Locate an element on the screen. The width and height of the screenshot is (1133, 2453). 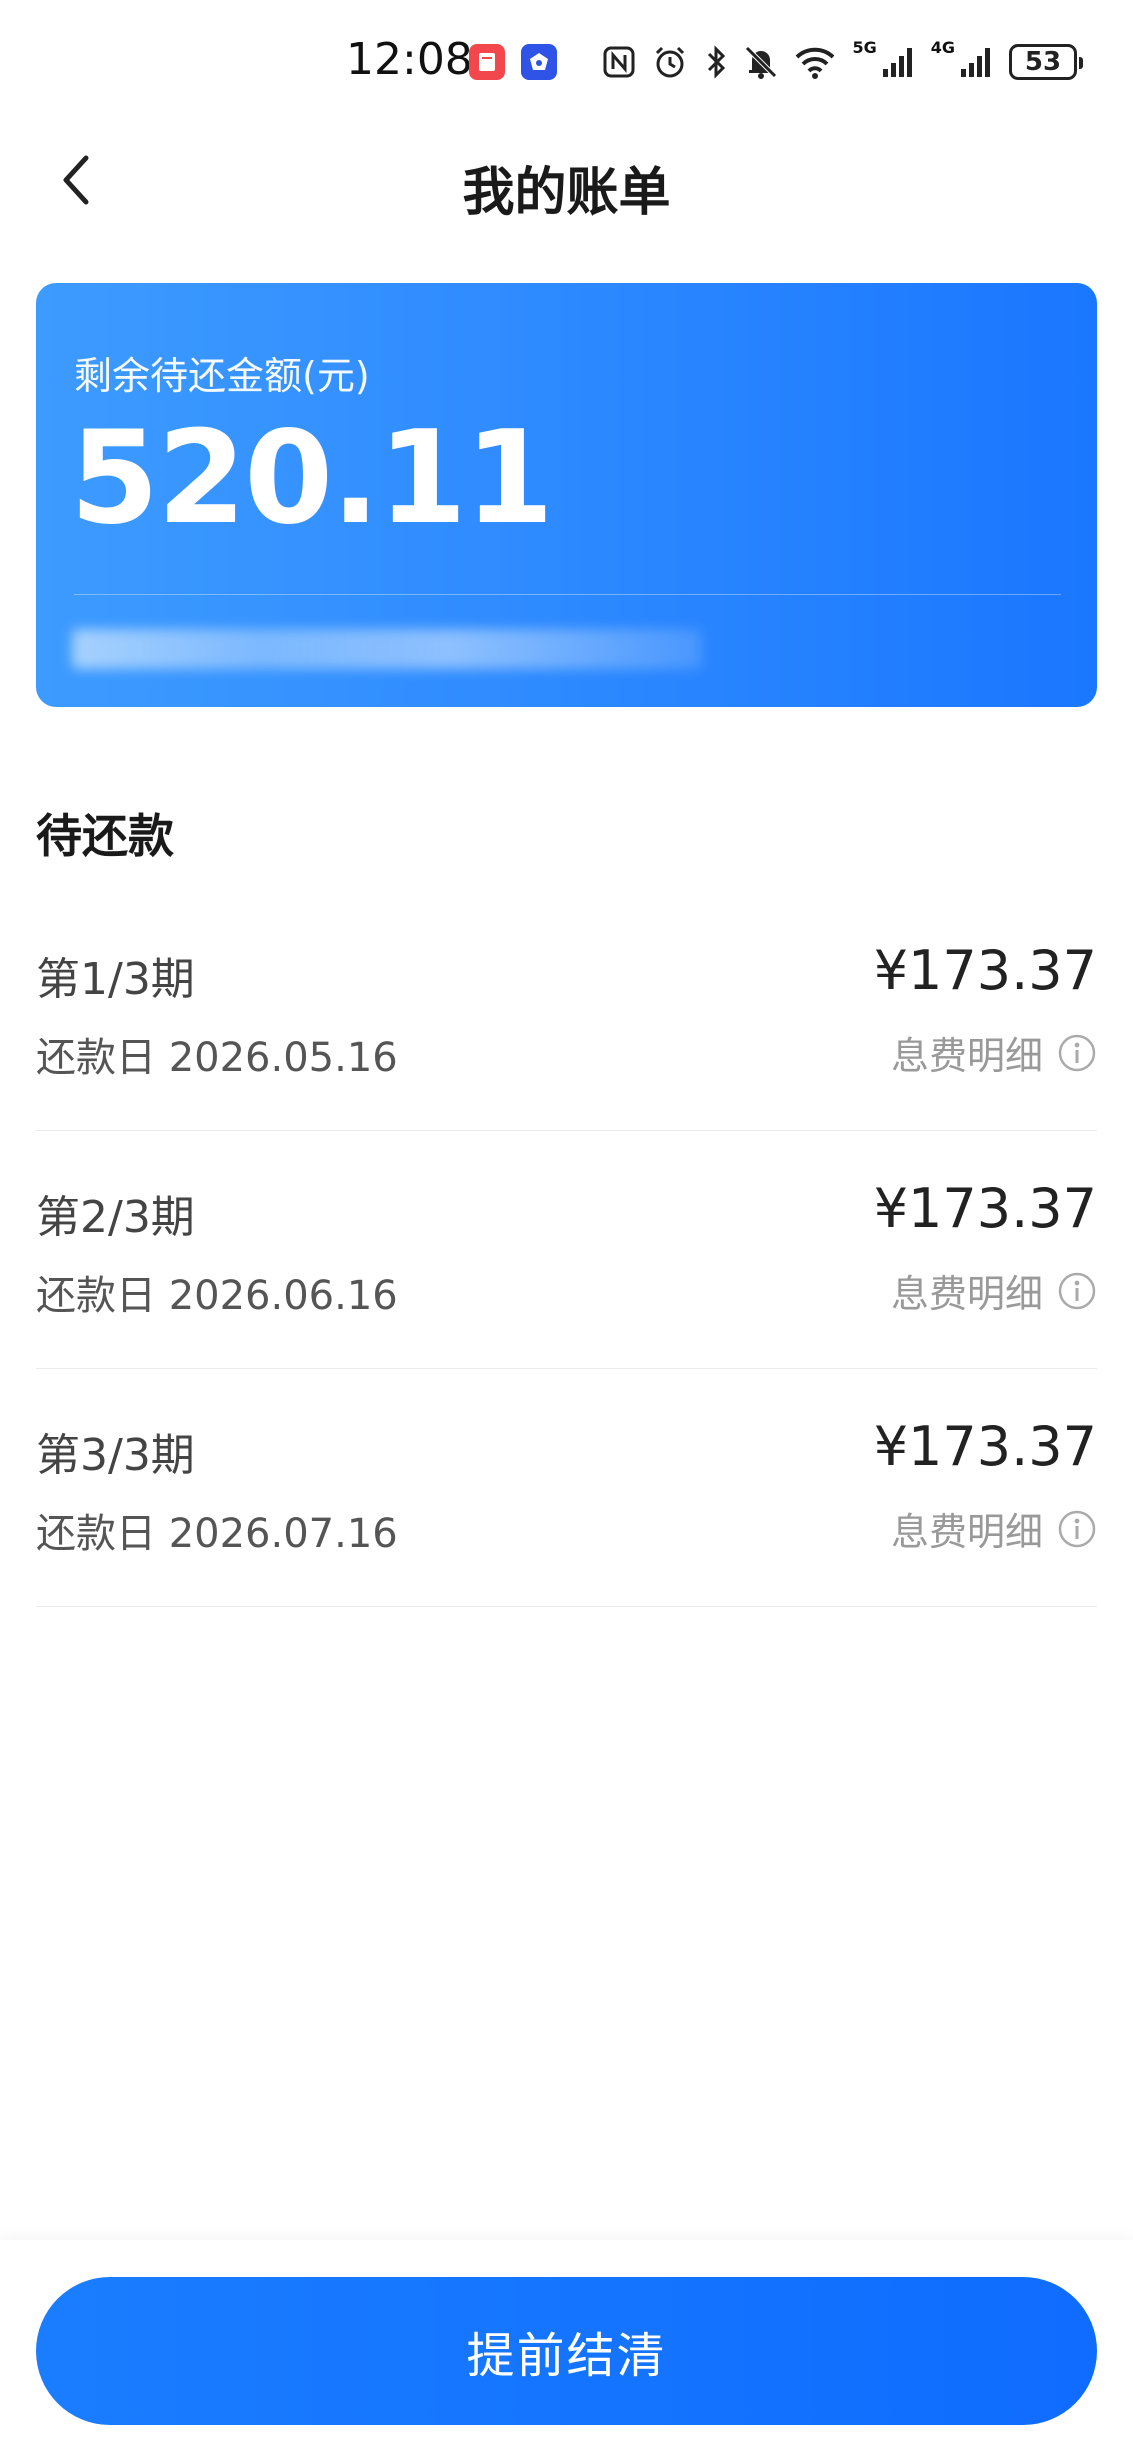
status-time: 12:08 is located at coordinates (409, 59).